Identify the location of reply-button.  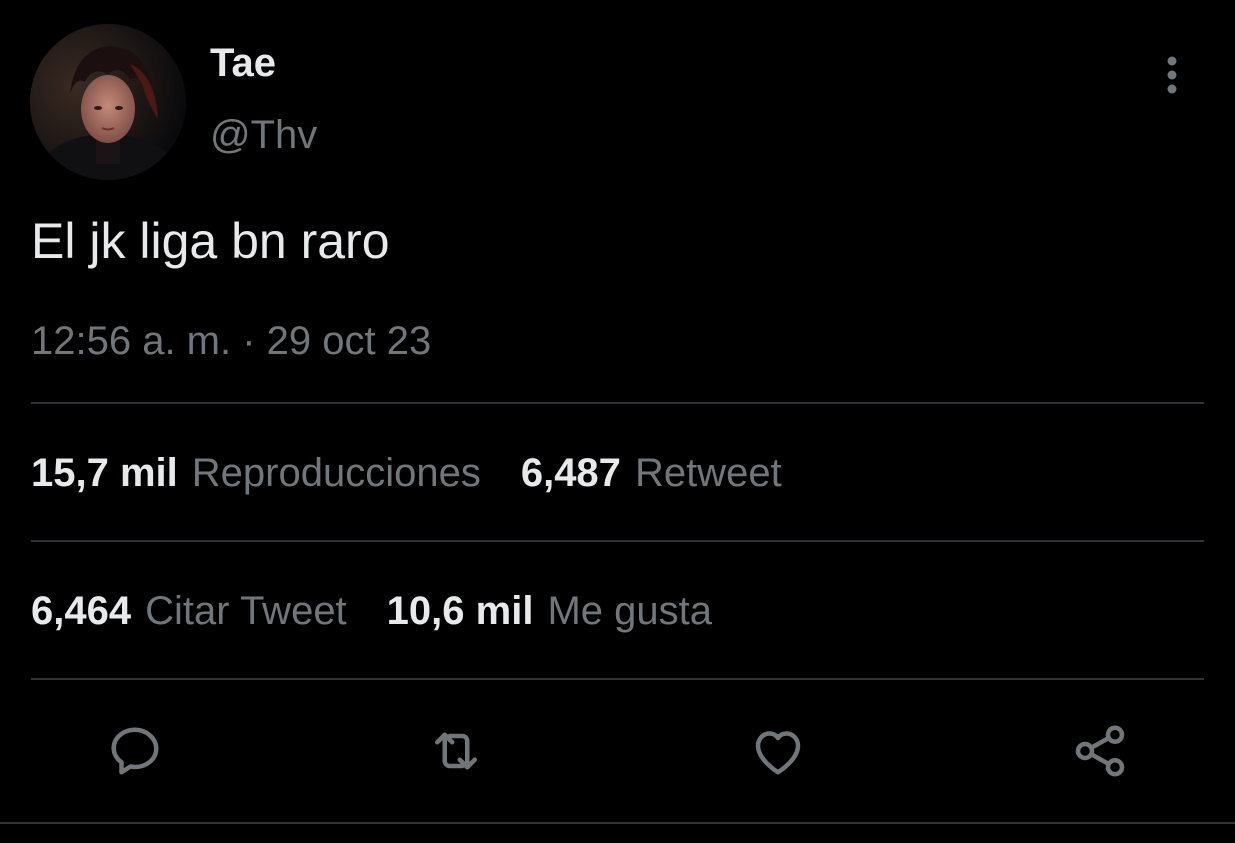
(135, 751).